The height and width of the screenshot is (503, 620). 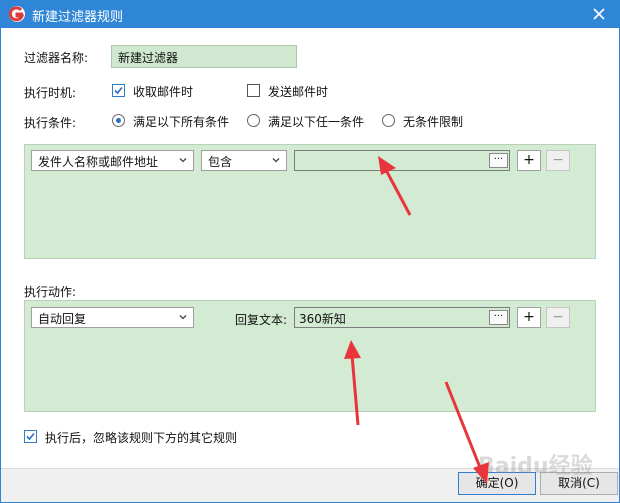 What do you see at coordinates (310, 14) in the screenshot?
I see `title-bar: 新建过滤器规则` at bounding box center [310, 14].